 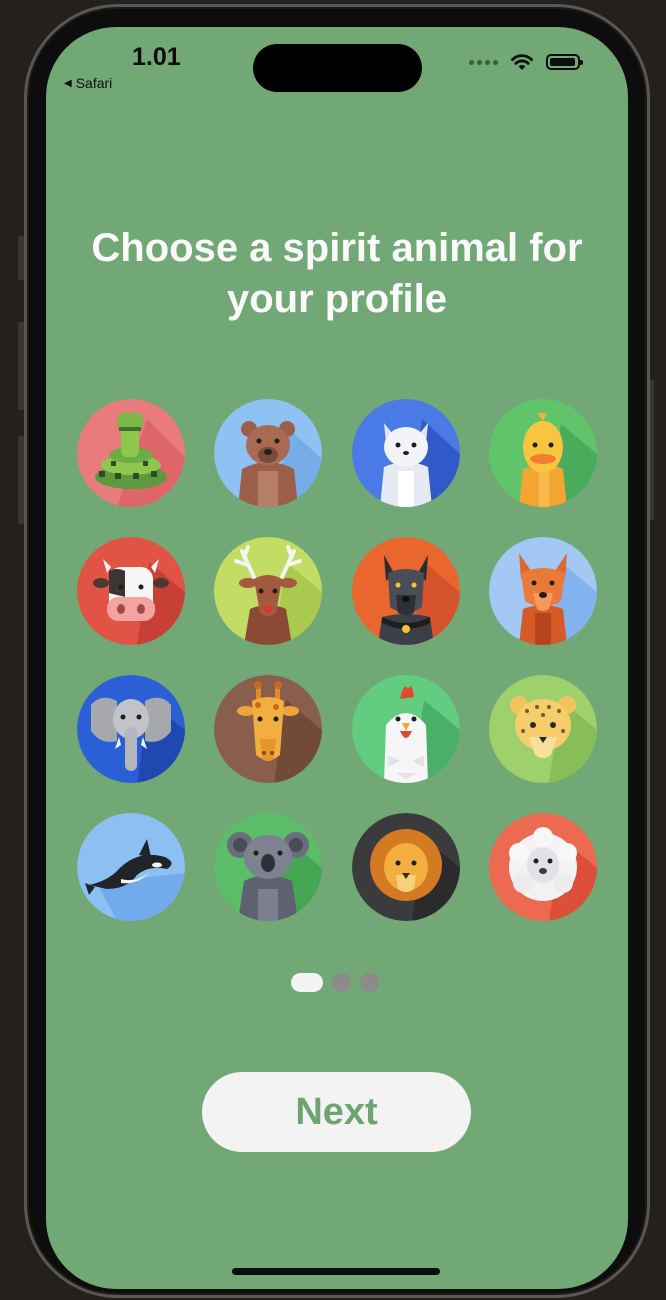 I want to click on animal-snake, so click(x=131, y=453).